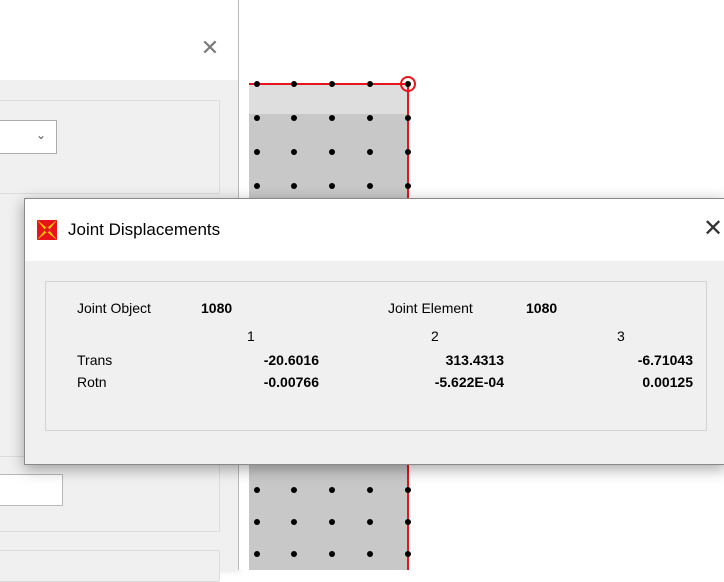 This screenshot has width=724, height=582. What do you see at coordinates (31, 490) in the screenshot?
I see `background-input` at bounding box center [31, 490].